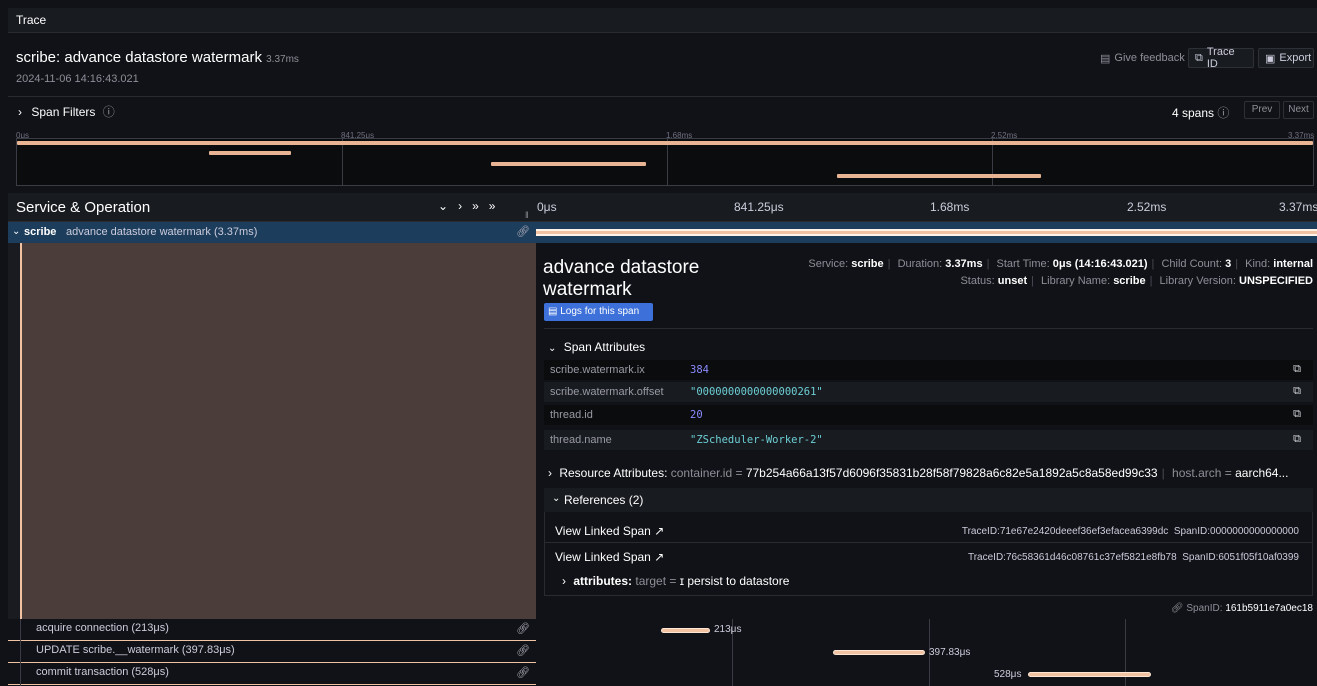 Image resolution: width=1317 pixels, height=686 pixels. What do you see at coordinates (651, 581) in the screenshot?
I see `reference-attribute-key: target` at bounding box center [651, 581].